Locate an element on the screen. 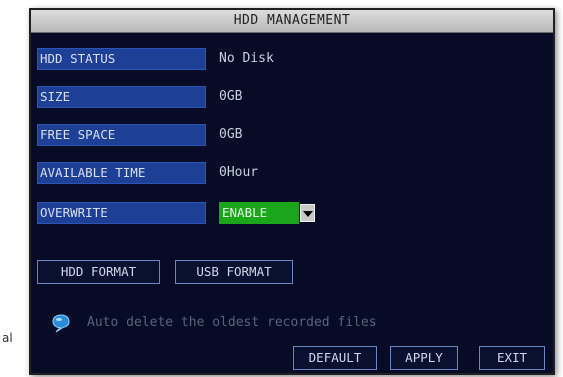 This screenshot has width=563, height=377. size-value: 0GB is located at coordinates (231, 96).